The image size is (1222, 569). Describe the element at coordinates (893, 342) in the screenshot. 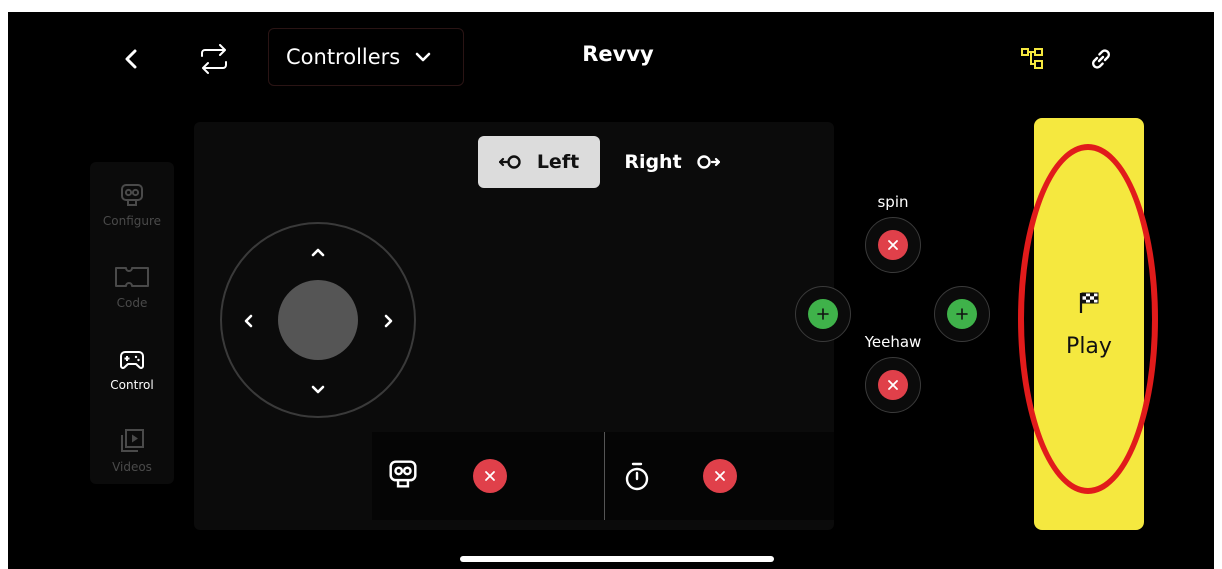

I see `action-label-bottom: Yeehaw` at that location.